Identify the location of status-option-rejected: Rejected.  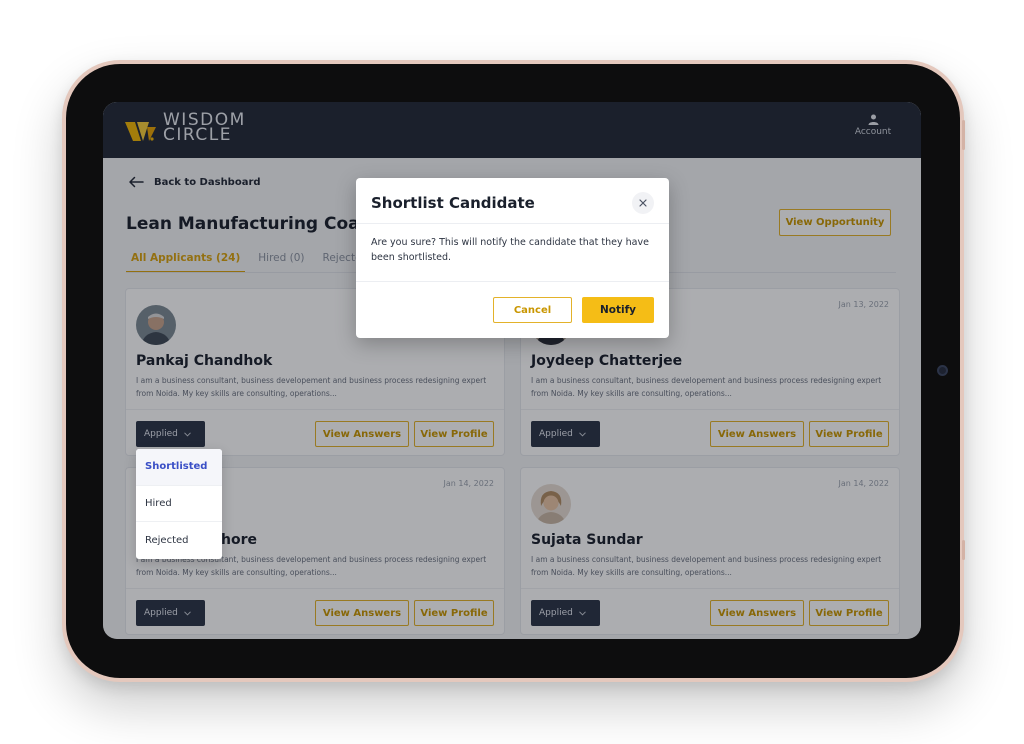
(179, 540).